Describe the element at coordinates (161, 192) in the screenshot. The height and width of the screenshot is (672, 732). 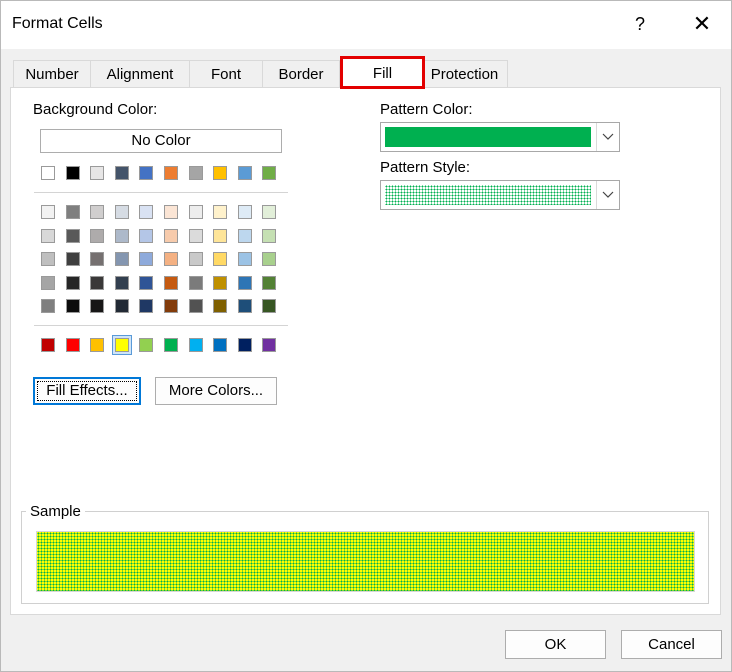
I see `palette-separator-top` at that location.